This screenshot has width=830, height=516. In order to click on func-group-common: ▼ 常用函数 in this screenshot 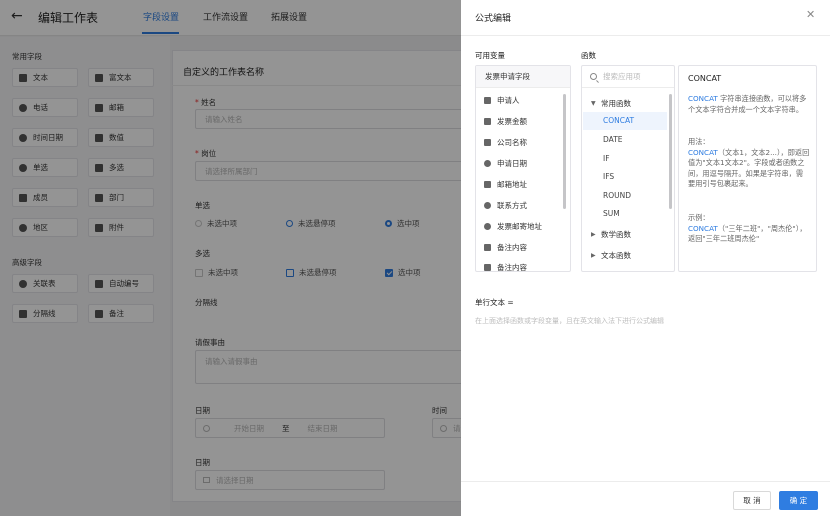, I will do `click(606, 103)`.